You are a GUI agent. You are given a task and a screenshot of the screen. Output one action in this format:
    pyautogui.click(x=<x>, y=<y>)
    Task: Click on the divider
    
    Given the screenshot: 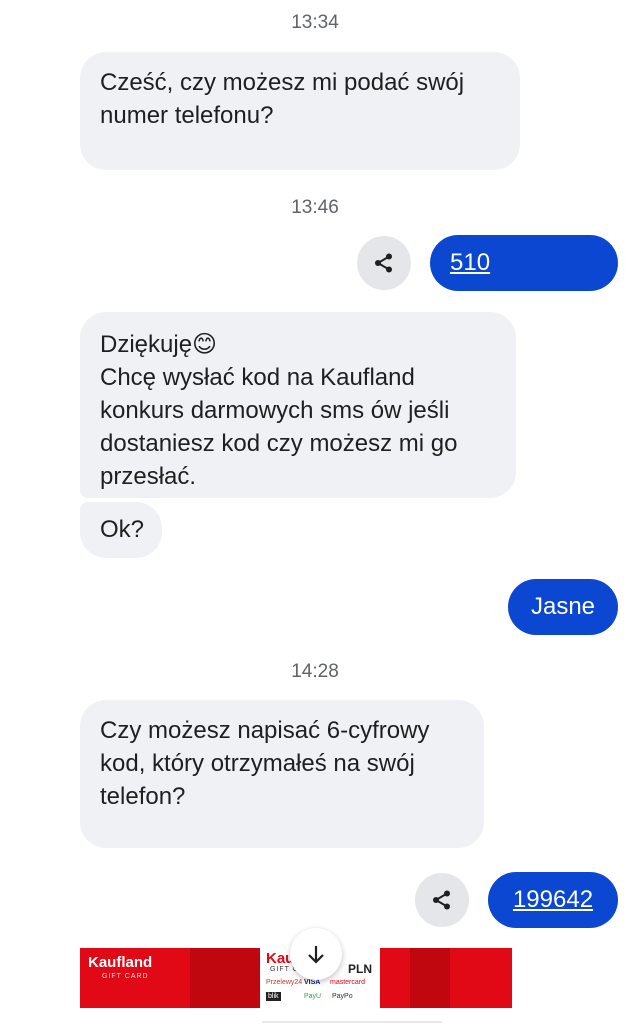 What is the action you would take?
    pyautogui.click(x=352, y=1022)
    